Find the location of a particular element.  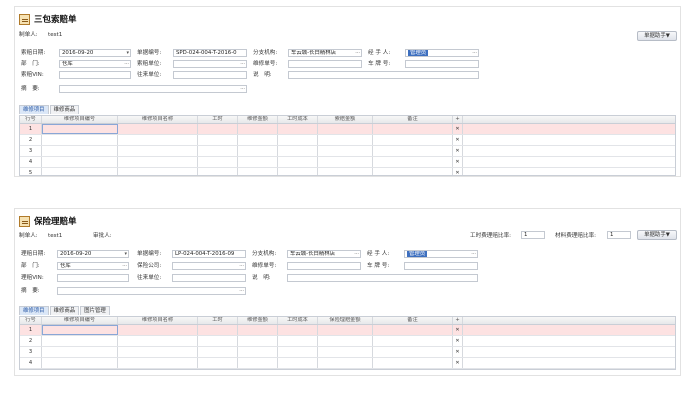

labor-ratio-field: 1 is located at coordinates (533, 235).